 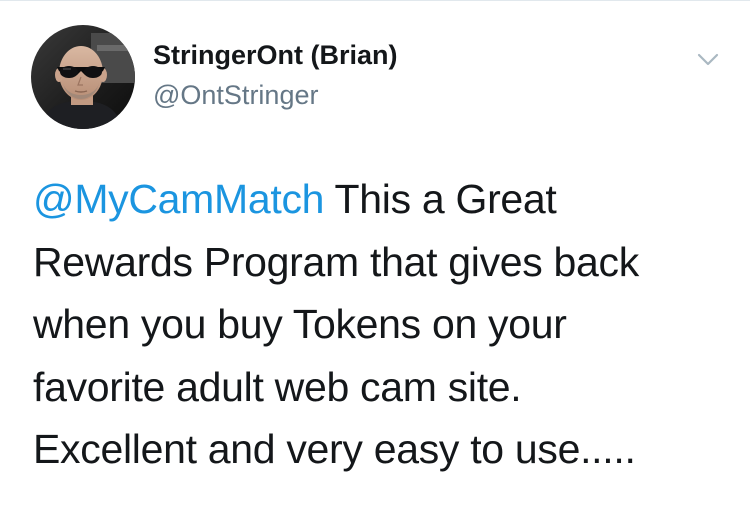 I want to click on author-handle: @OntStringer, so click(x=275, y=95).